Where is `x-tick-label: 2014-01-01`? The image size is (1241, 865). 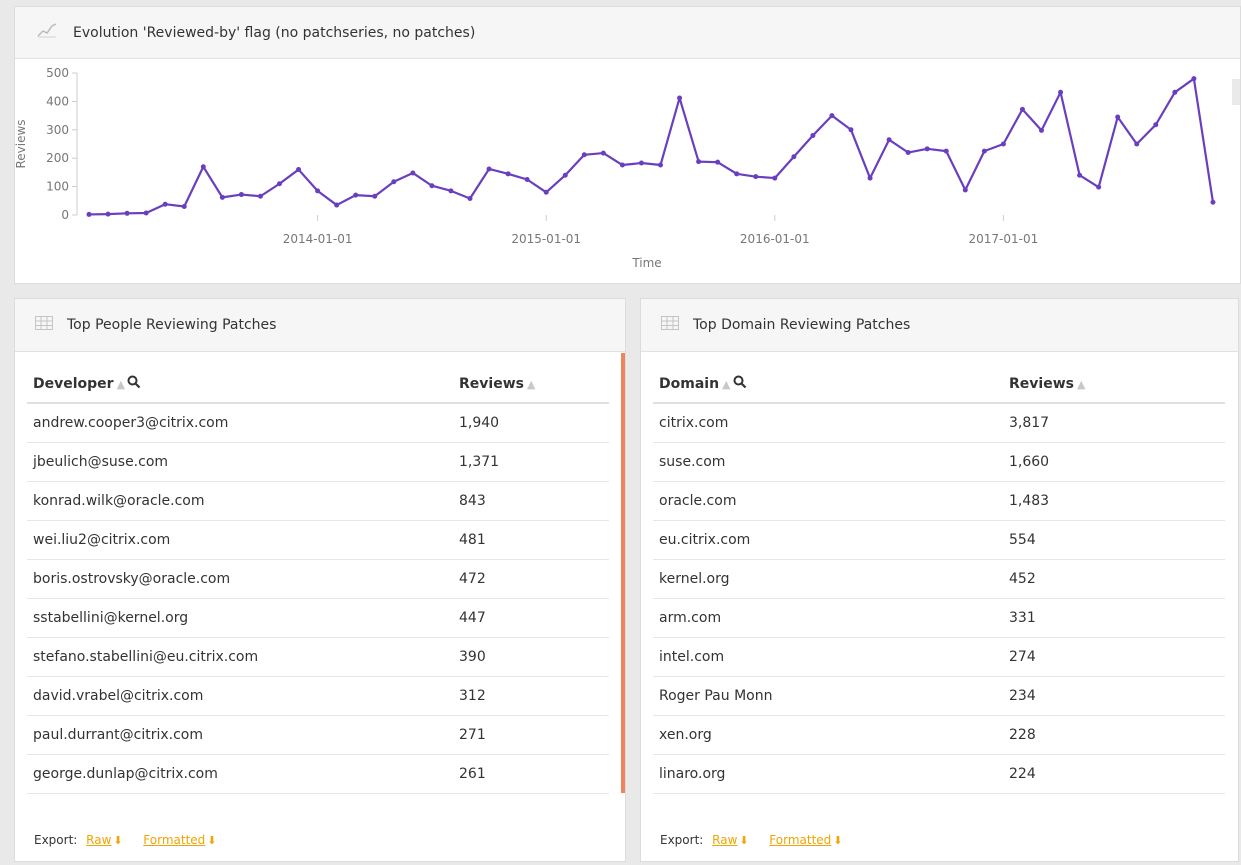
x-tick-label: 2014-01-01 is located at coordinates (318, 239).